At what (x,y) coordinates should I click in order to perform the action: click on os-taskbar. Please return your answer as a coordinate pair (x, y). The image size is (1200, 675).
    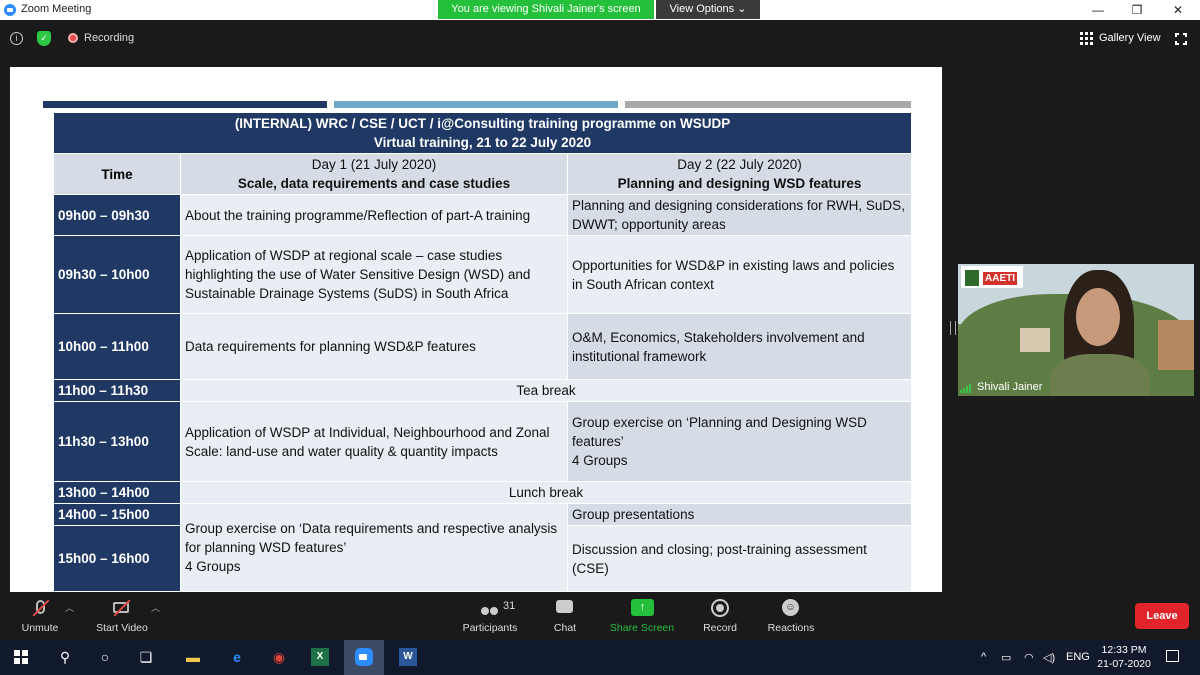
    Looking at the image, I should click on (600, 657).